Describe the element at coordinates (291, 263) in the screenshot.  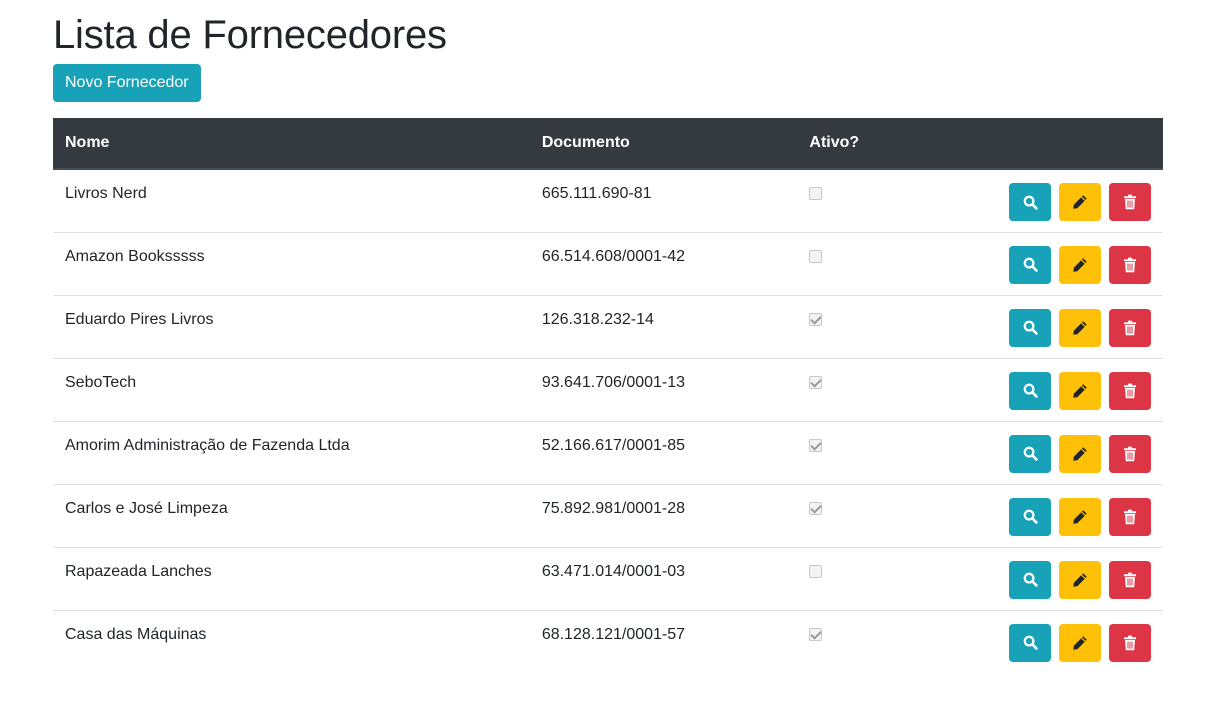
I see `supplier-name: Amazon Booksssss` at that location.